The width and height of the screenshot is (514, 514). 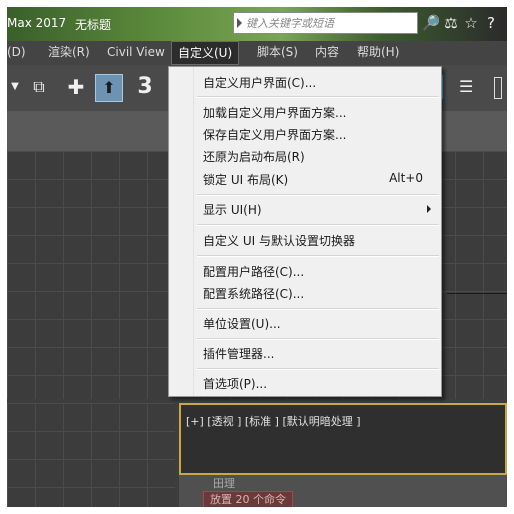 I want to click on menu-item-customize: 自定义(U), so click(x=205, y=53).